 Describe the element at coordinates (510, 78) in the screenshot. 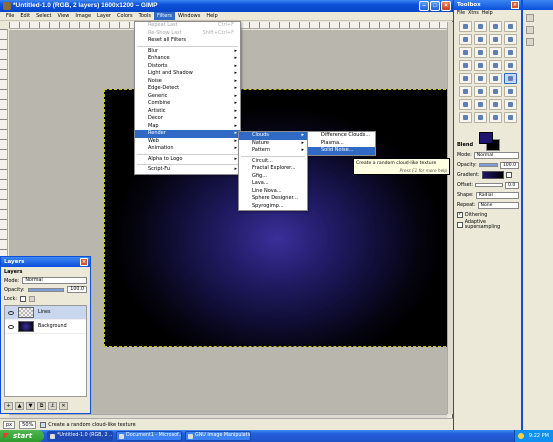

I see `blend-icon` at that location.